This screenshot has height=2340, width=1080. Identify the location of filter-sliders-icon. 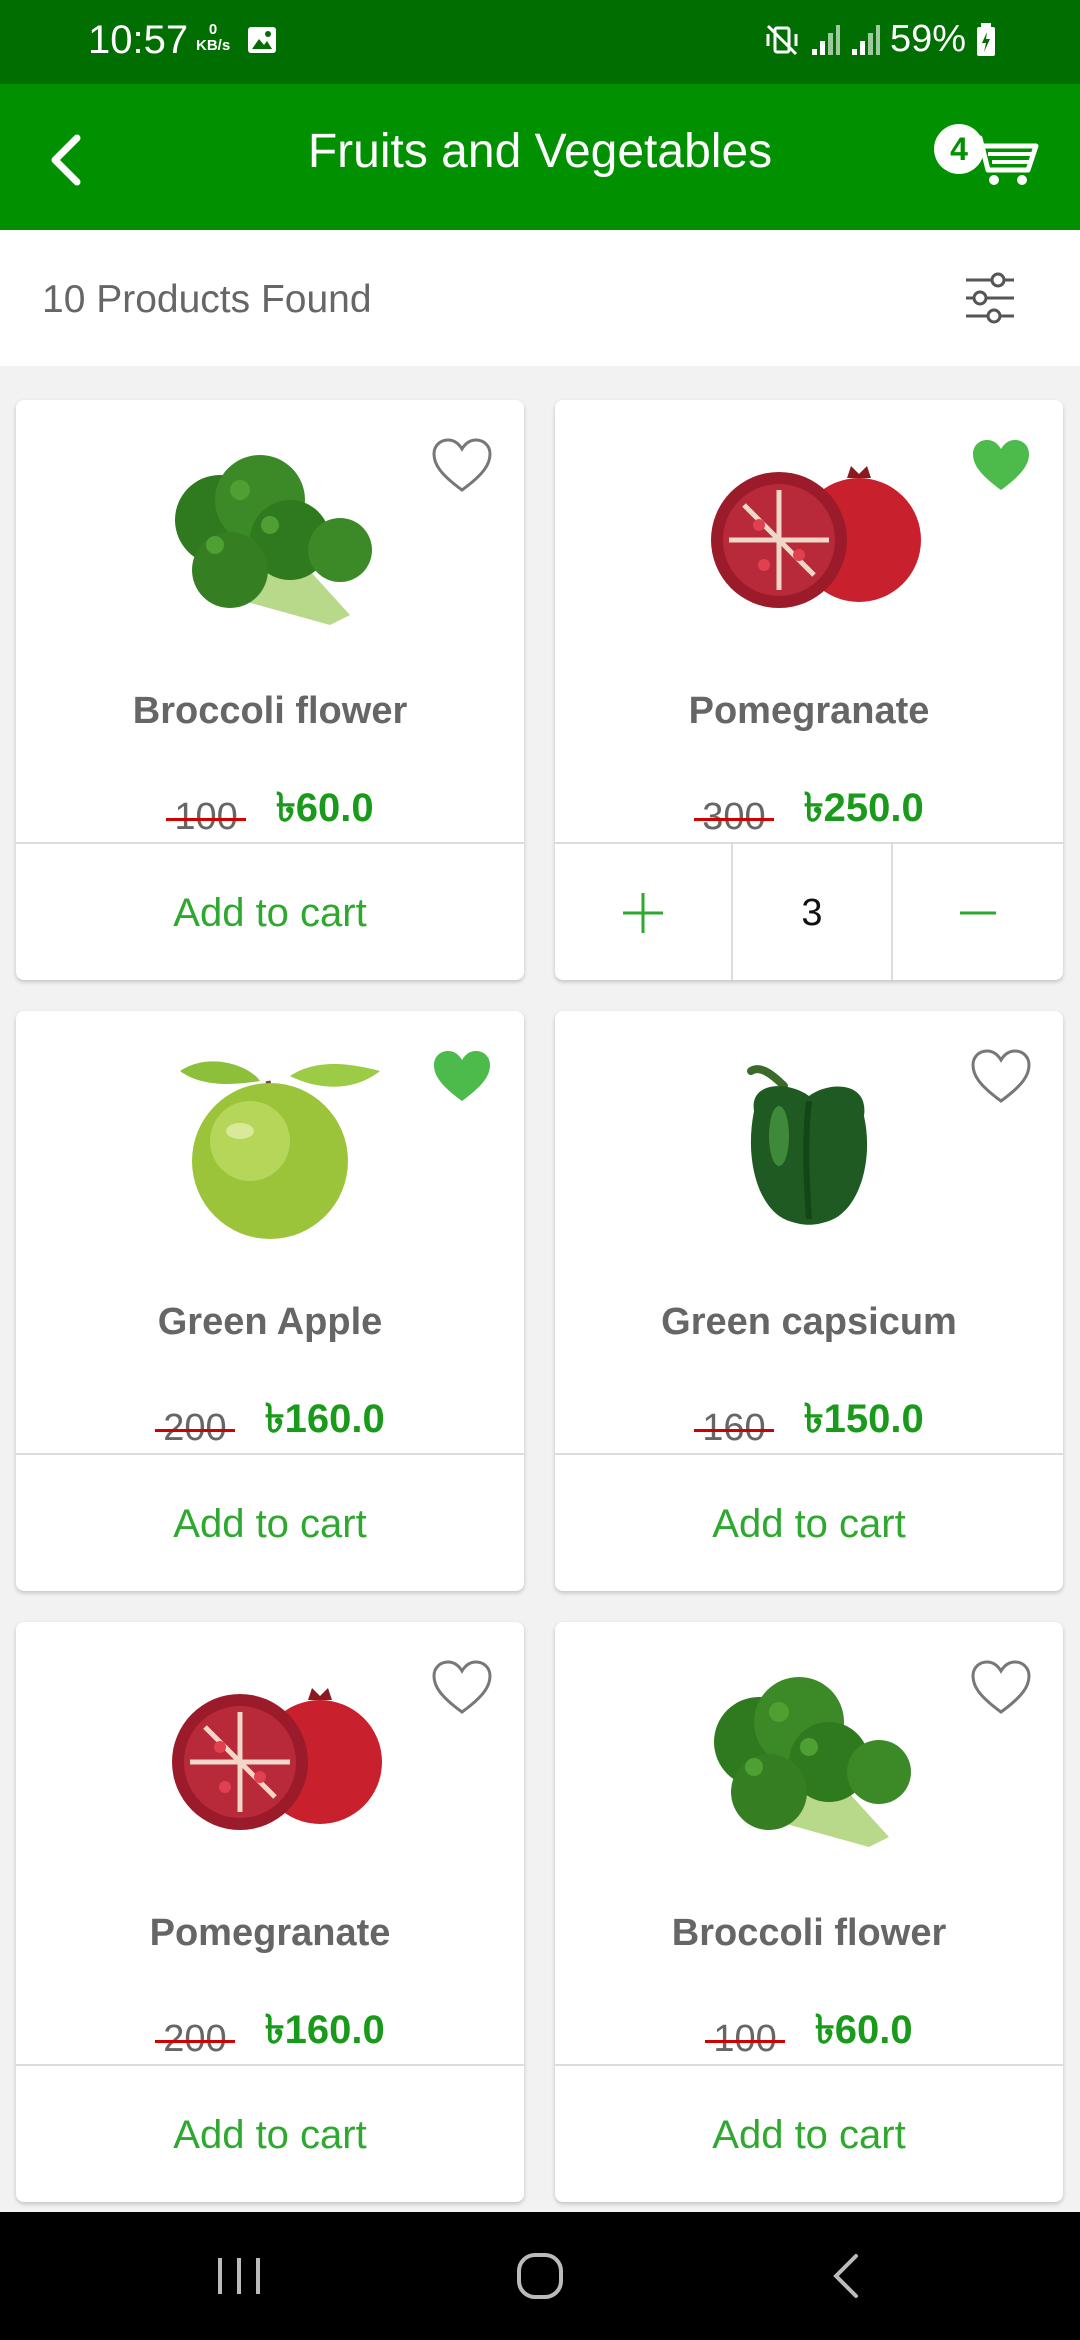
(990, 298).